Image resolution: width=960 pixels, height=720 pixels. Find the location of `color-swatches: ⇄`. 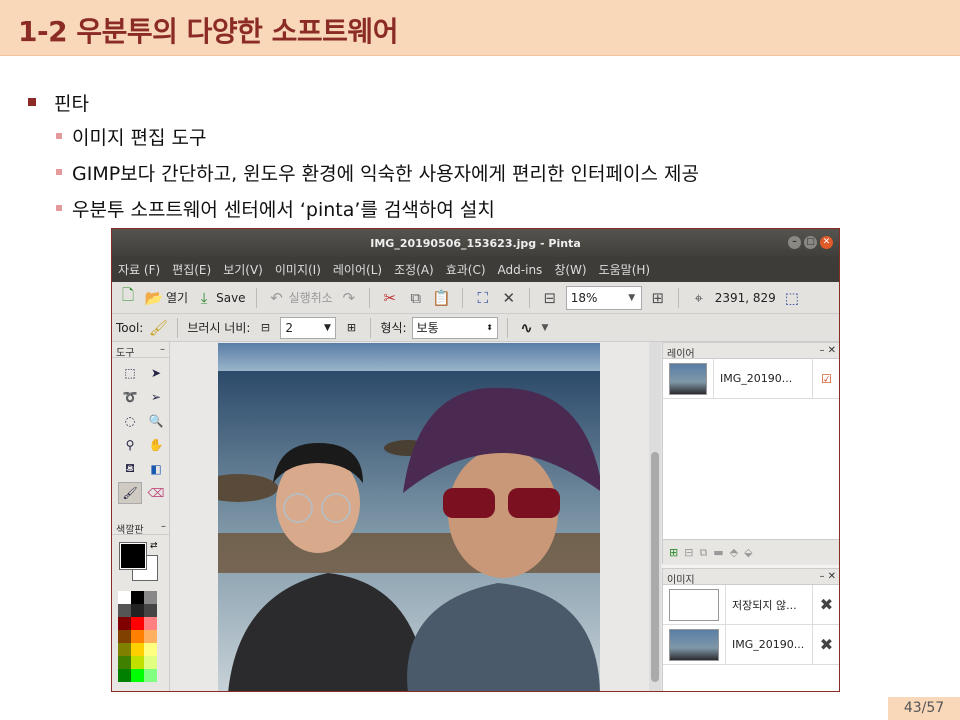

color-swatches: ⇄ is located at coordinates (141, 563).